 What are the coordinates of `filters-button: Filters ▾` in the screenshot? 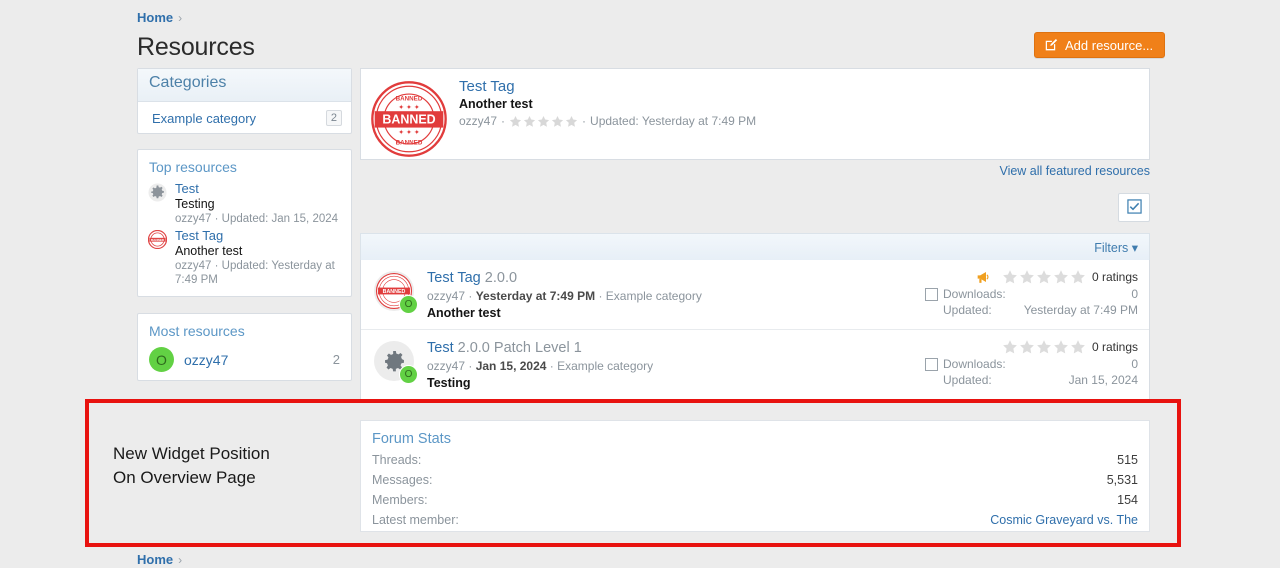 It's located at (1116, 247).